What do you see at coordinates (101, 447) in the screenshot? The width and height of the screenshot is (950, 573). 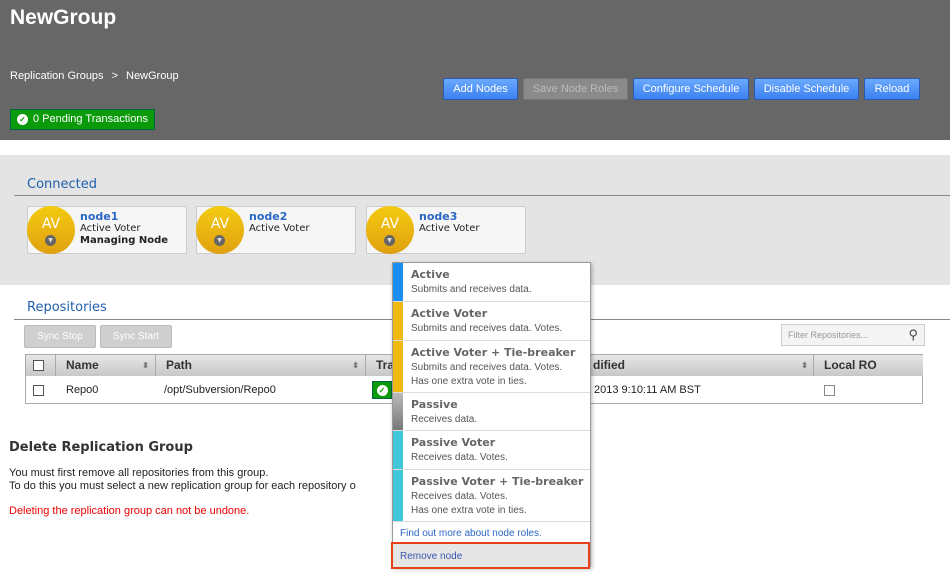 I see `delete-group-heading: Delete Replication Group` at bounding box center [101, 447].